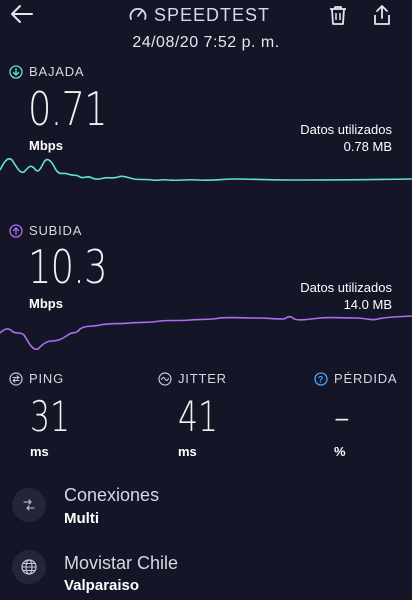 This screenshot has height=600, width=412. What do you see at coordinates (206, 42) in the screenshot?
I see `test-datetime: 24/08/20 7:52 p. m.` at bounding box center [206, 42].